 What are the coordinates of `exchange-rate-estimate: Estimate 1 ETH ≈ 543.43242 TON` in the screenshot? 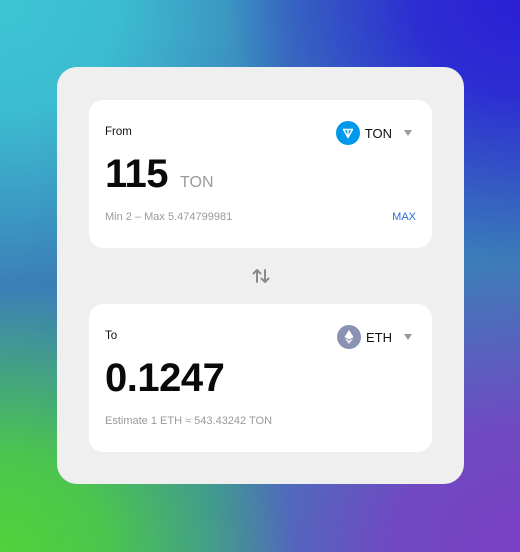 It's located at (189, 421).